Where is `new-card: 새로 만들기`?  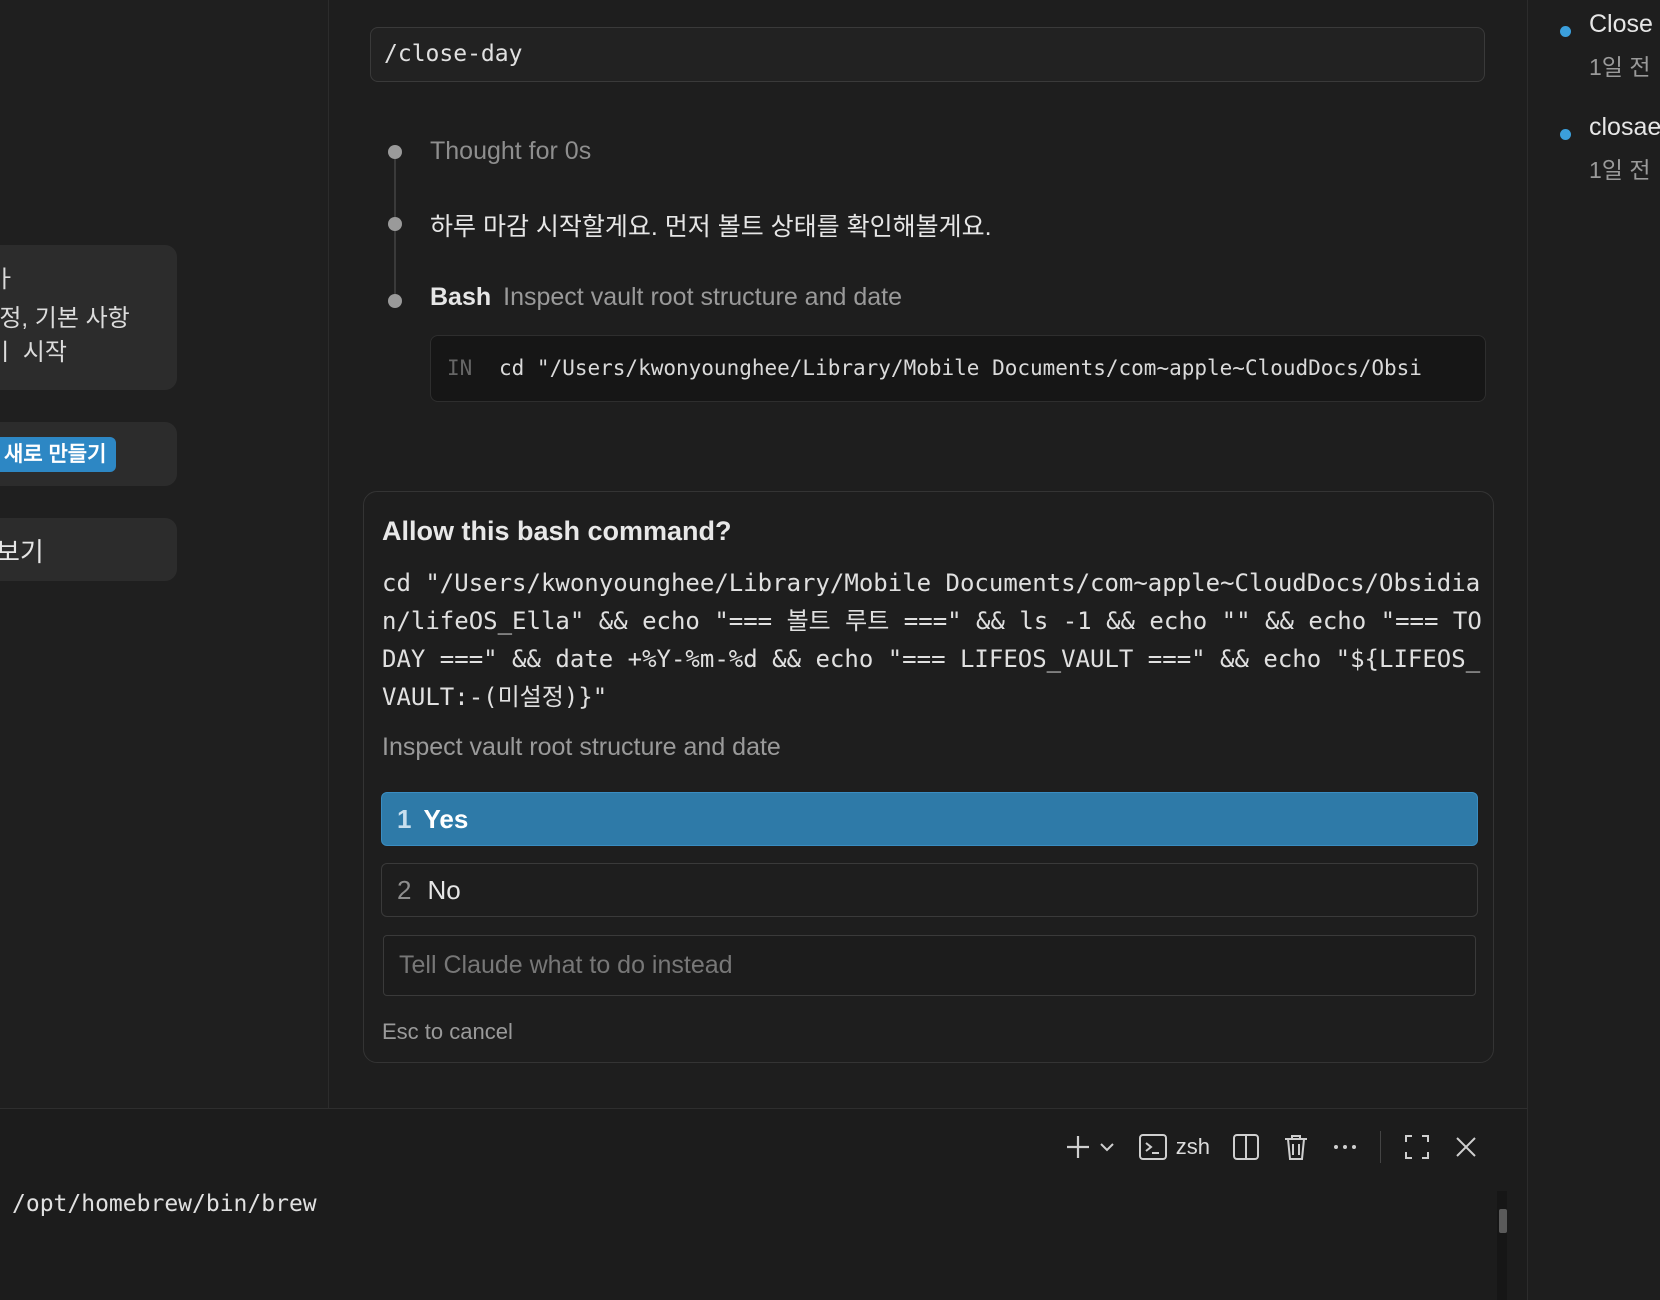 new-card: 새로 만들기 is located at coordinates (88, 454).